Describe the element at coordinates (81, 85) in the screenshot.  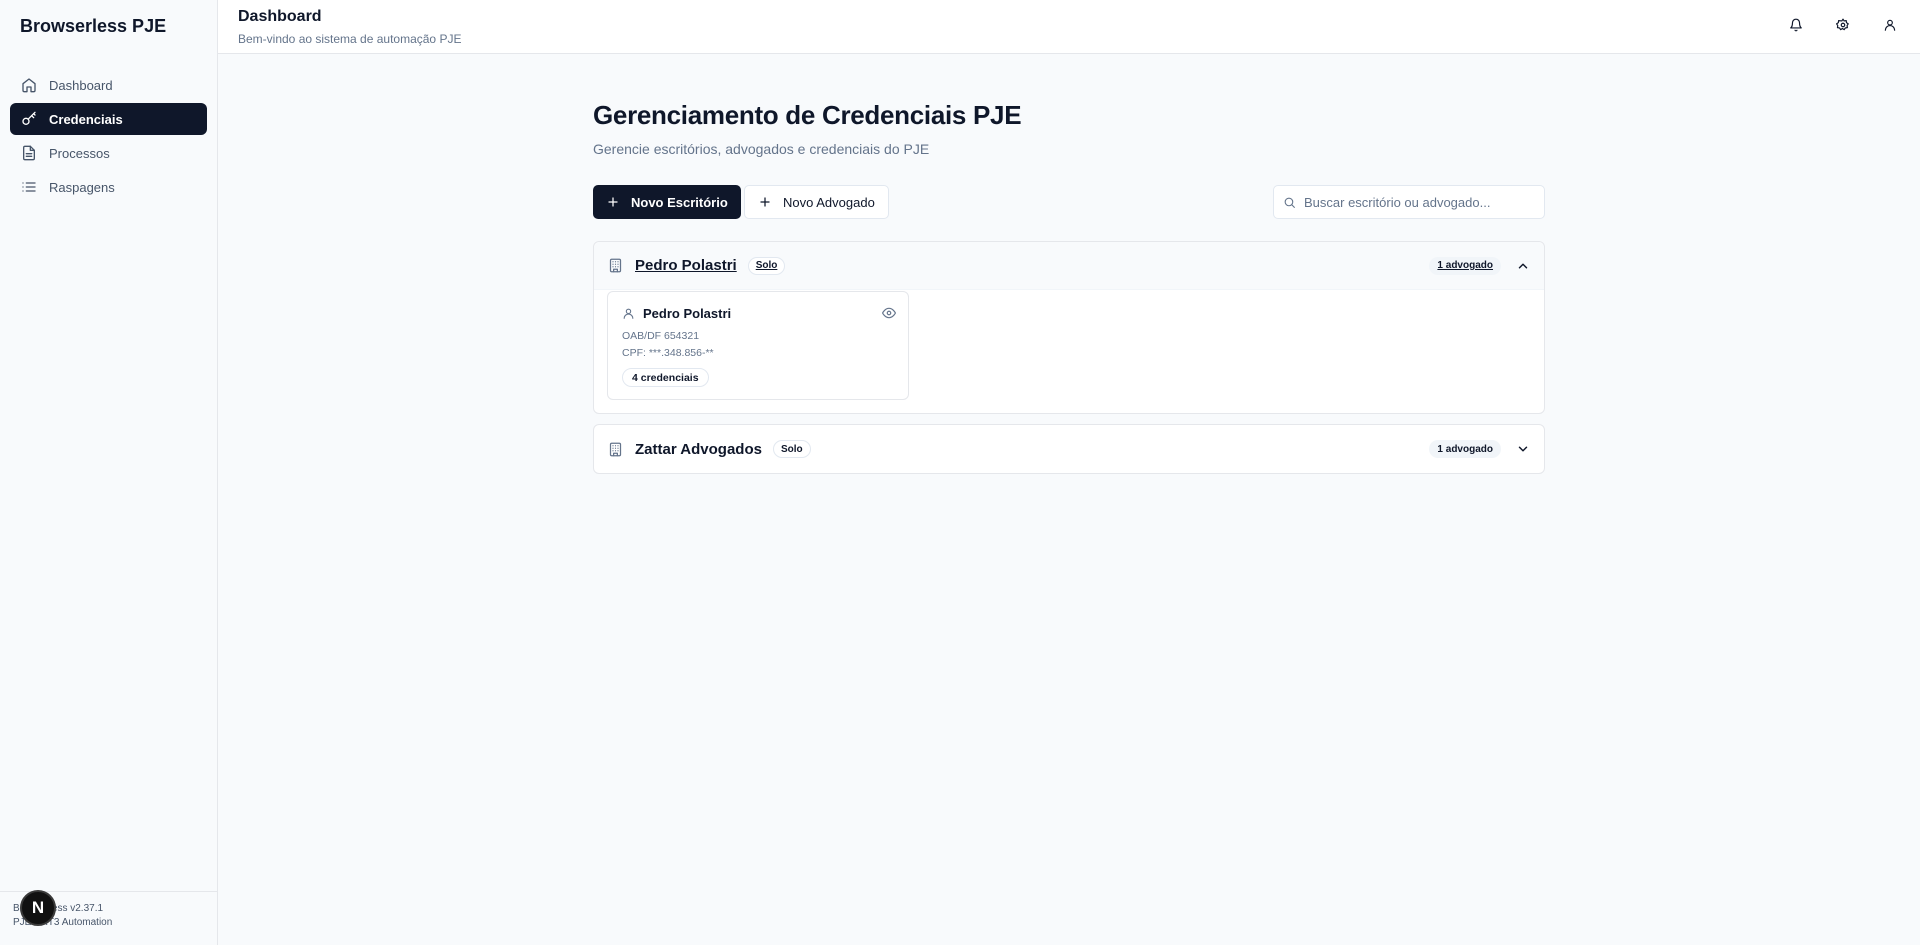
I see `sidebar-item-label: Dashboard` at that location.